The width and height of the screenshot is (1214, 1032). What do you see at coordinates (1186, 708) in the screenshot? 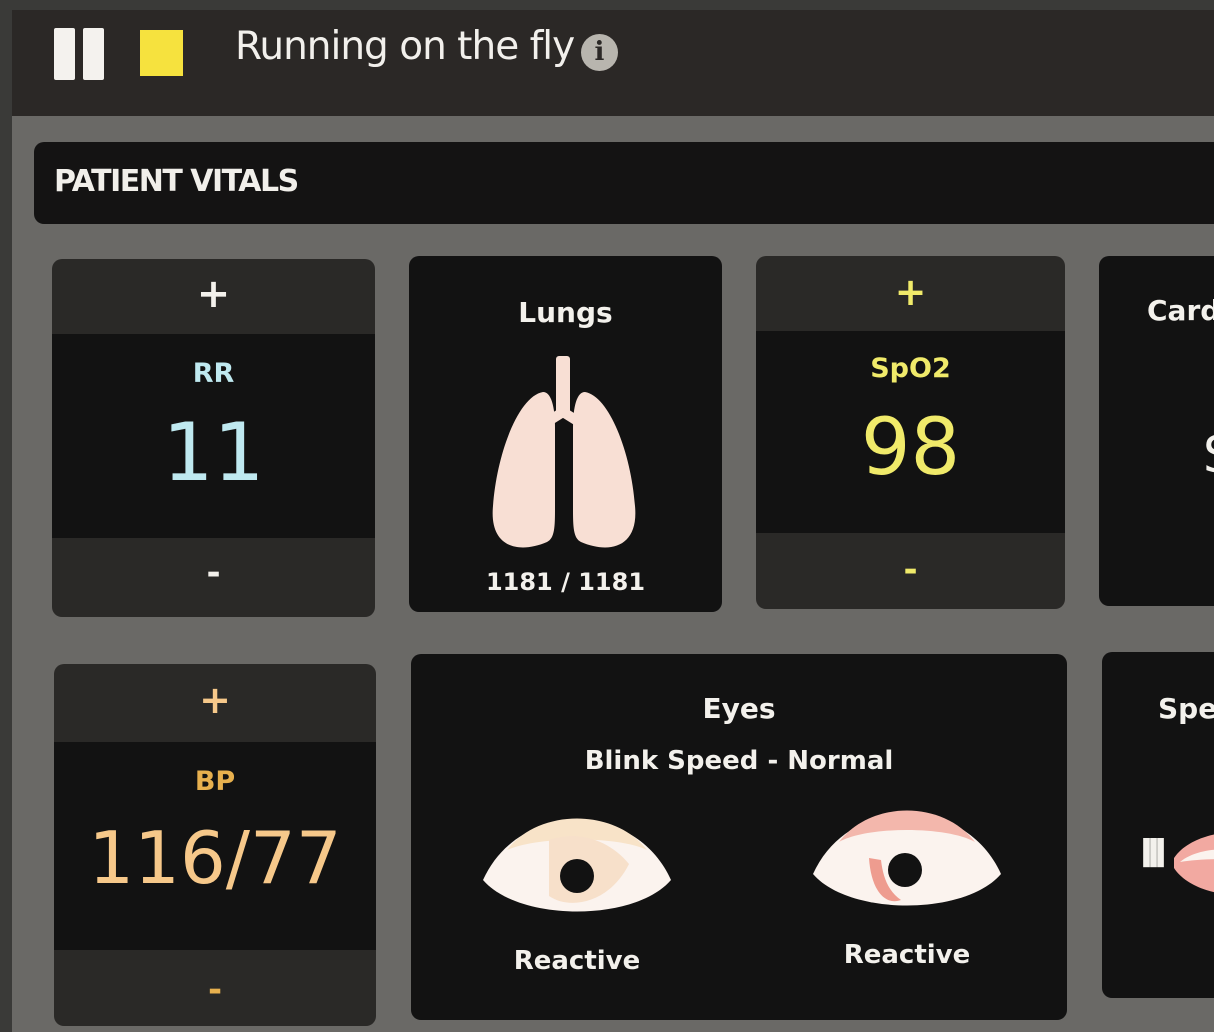
I see `speech-label: Spee` at bounding box center [1186, 708].